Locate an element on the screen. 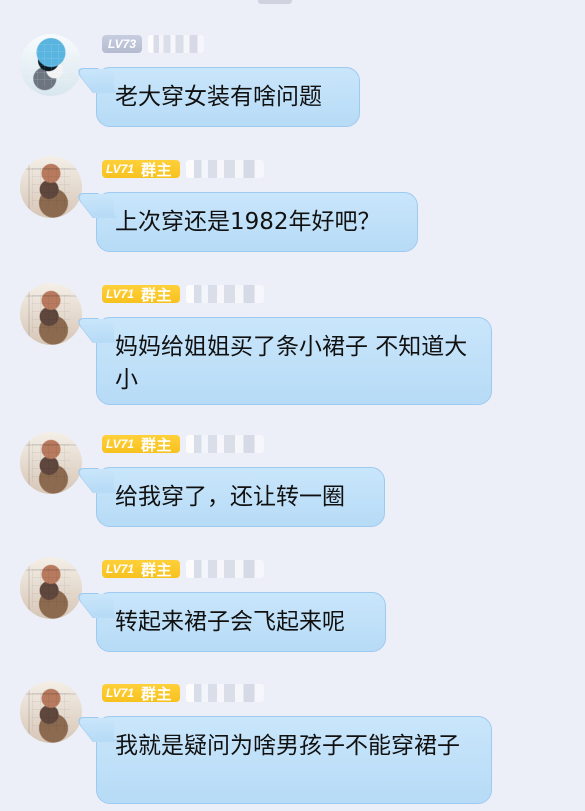 This screenshot has width=585, height=811. message-bubble: 给我穿了，还让转一圈 is located at coordinates (240, 497).